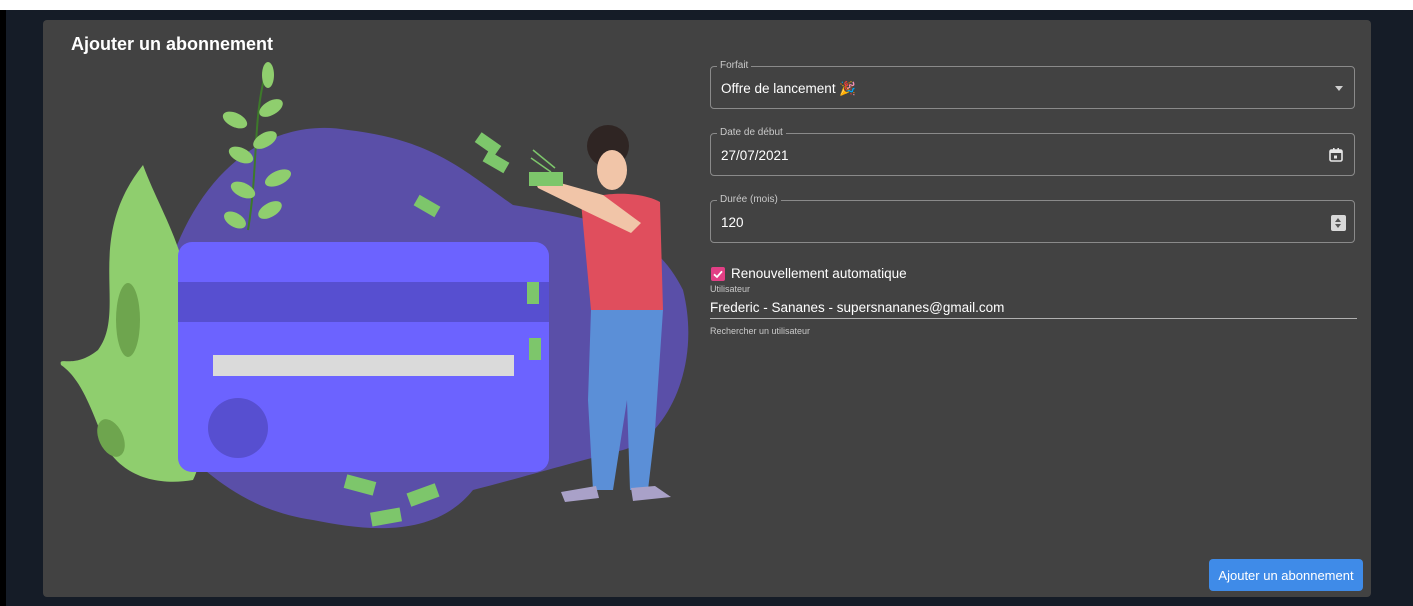 The width and height of the screenshot is (1413, 606). Describe the element at coordinates (751, 133) in the screenshot. I see `start-date-label: Date de début` at that location.